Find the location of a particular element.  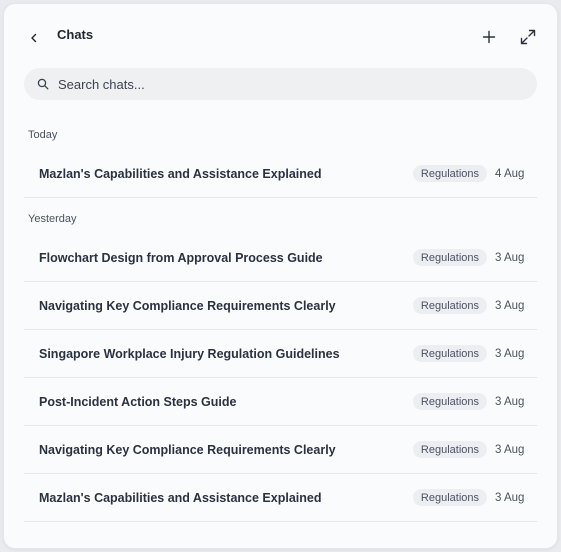

expand-button is located at coordinates (528, 37).